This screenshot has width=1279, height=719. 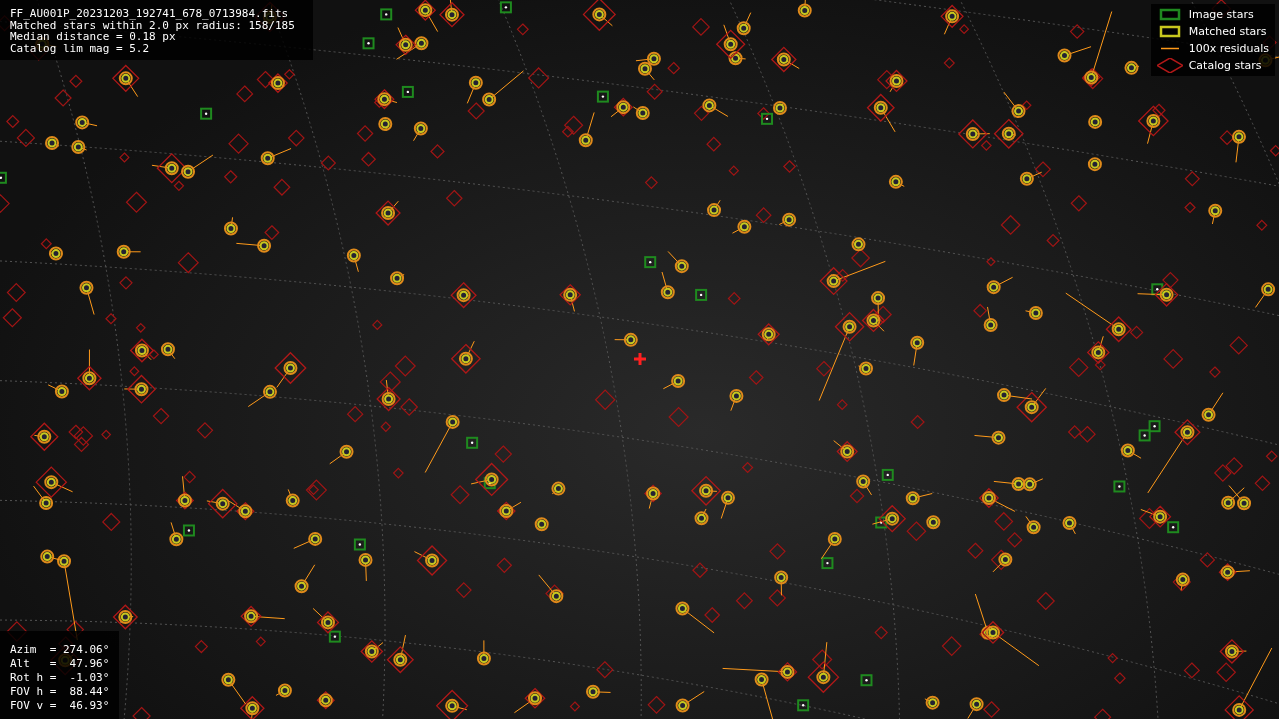 I want to click on pointing-line: FOV h = 88.44°, so click(x=60, y=692).